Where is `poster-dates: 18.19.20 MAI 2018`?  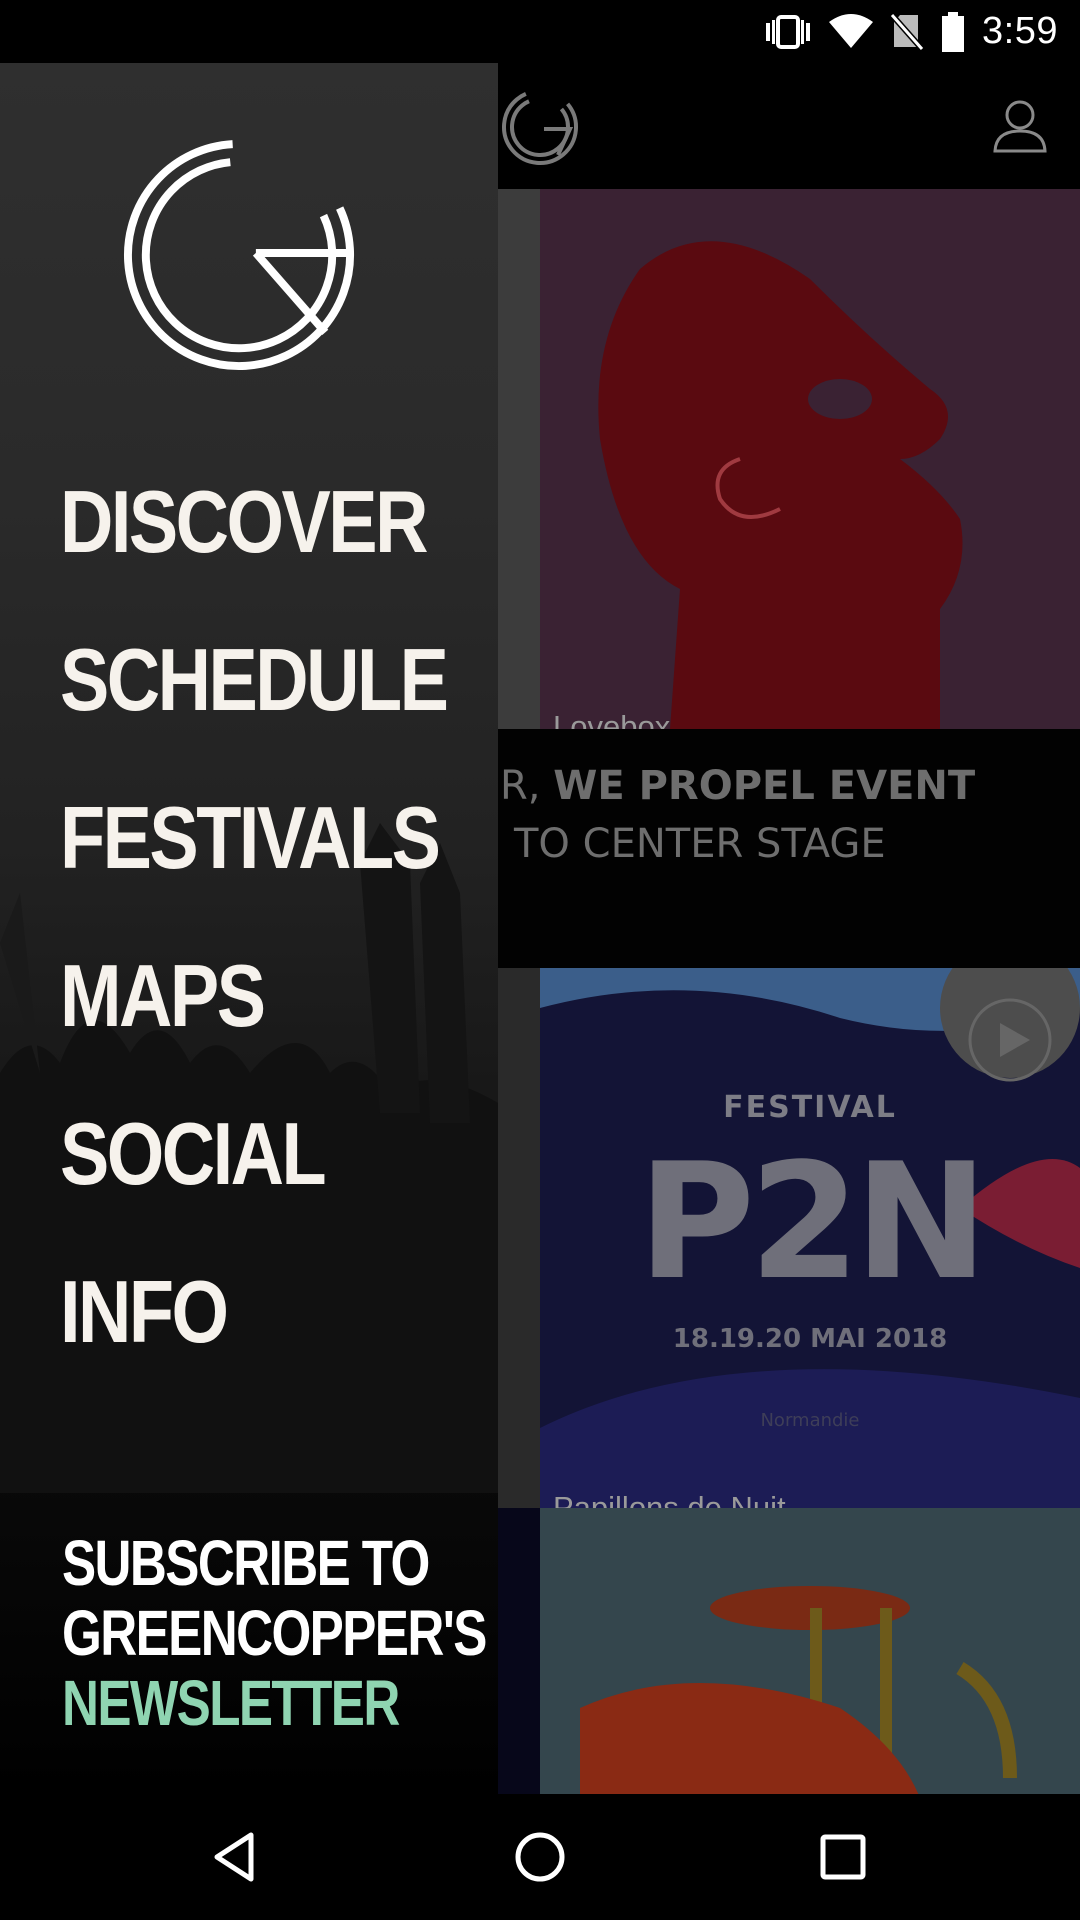 poster-dates: 18.19.20 MAI 2018 is located at coordinates (810, 1339).